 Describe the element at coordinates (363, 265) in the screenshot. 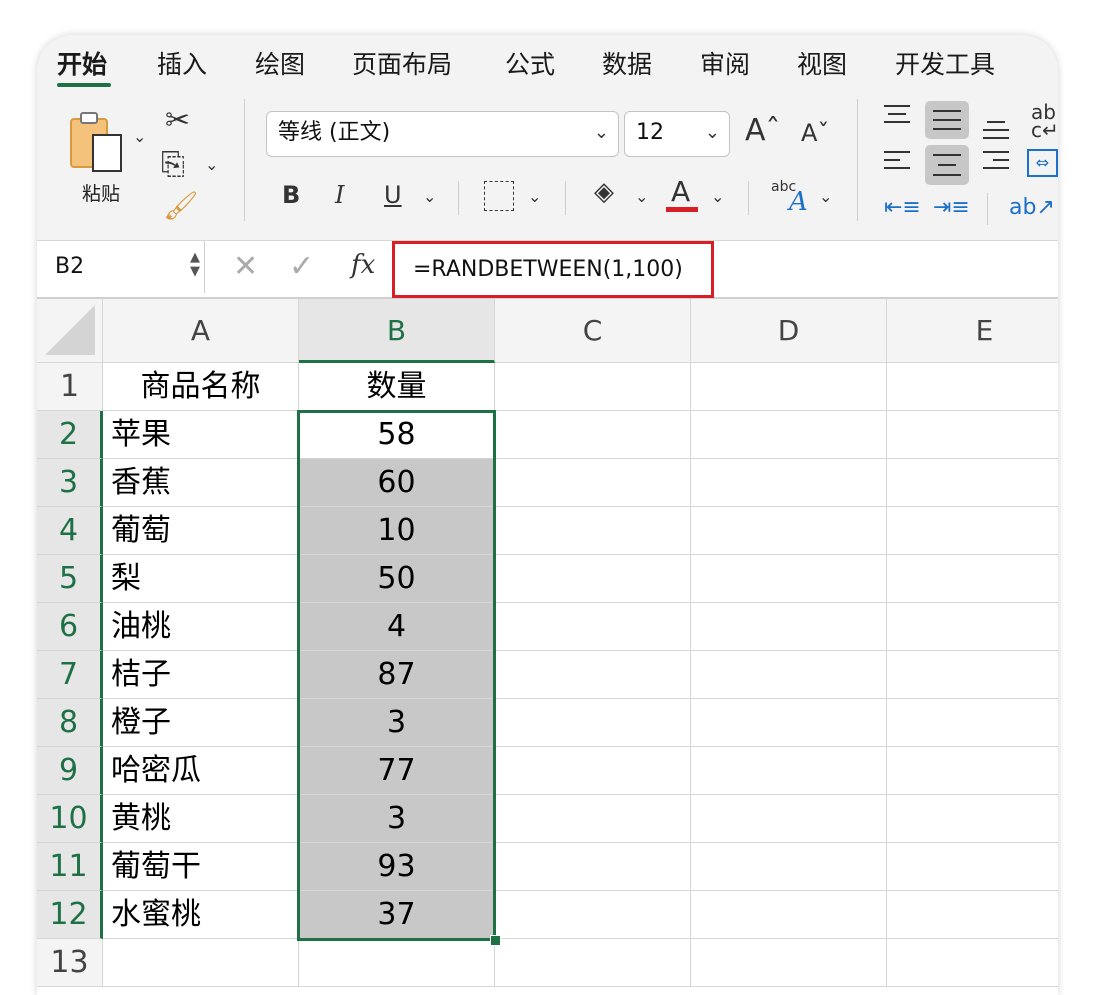

I see `insert-function-icon: fx` at that location.